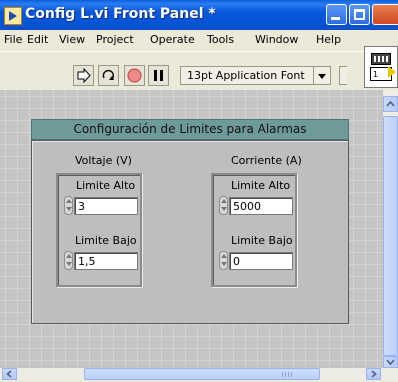  Describe the element at coordinates (261, 261) in the screenshot. I see `current-low-input: 0` at that location.